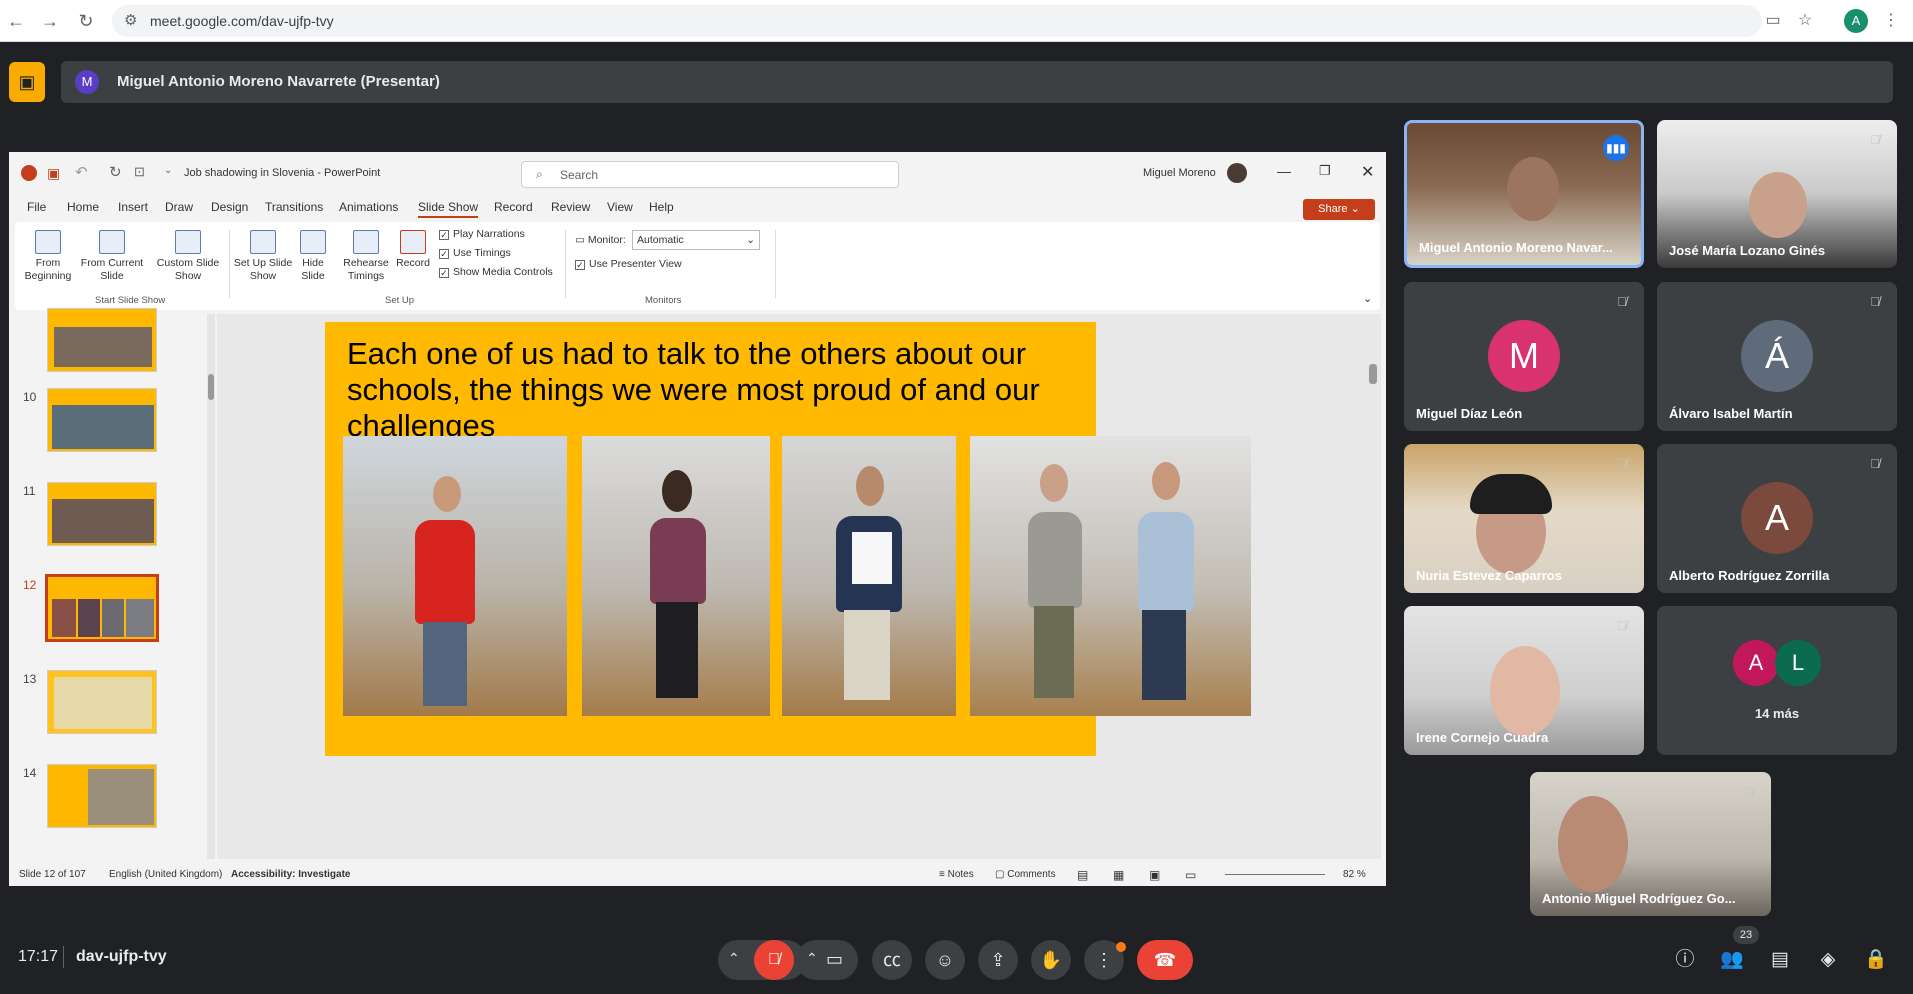 The image size is (1913, 994). What do you see at coordinates (188, 256) in the screenshot?
I see `custom-show-button: Custom Slide Show` at bounding box center [188, 256].